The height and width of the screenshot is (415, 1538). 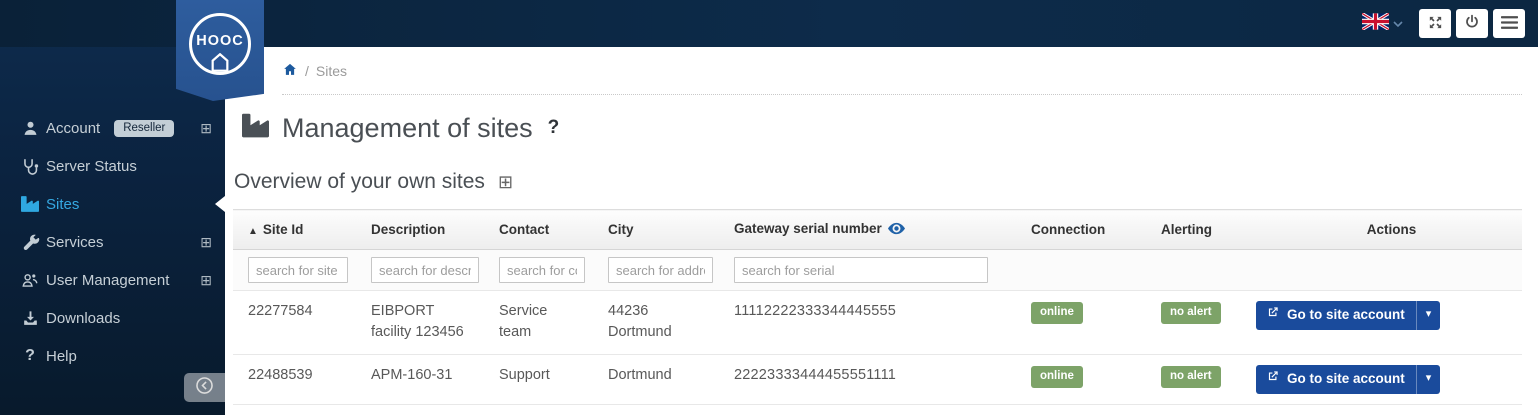 What do you see at coordinates (220, 41) in the screenshot?
I see `logo-text: HOOC` at bounding box center [220, 41].